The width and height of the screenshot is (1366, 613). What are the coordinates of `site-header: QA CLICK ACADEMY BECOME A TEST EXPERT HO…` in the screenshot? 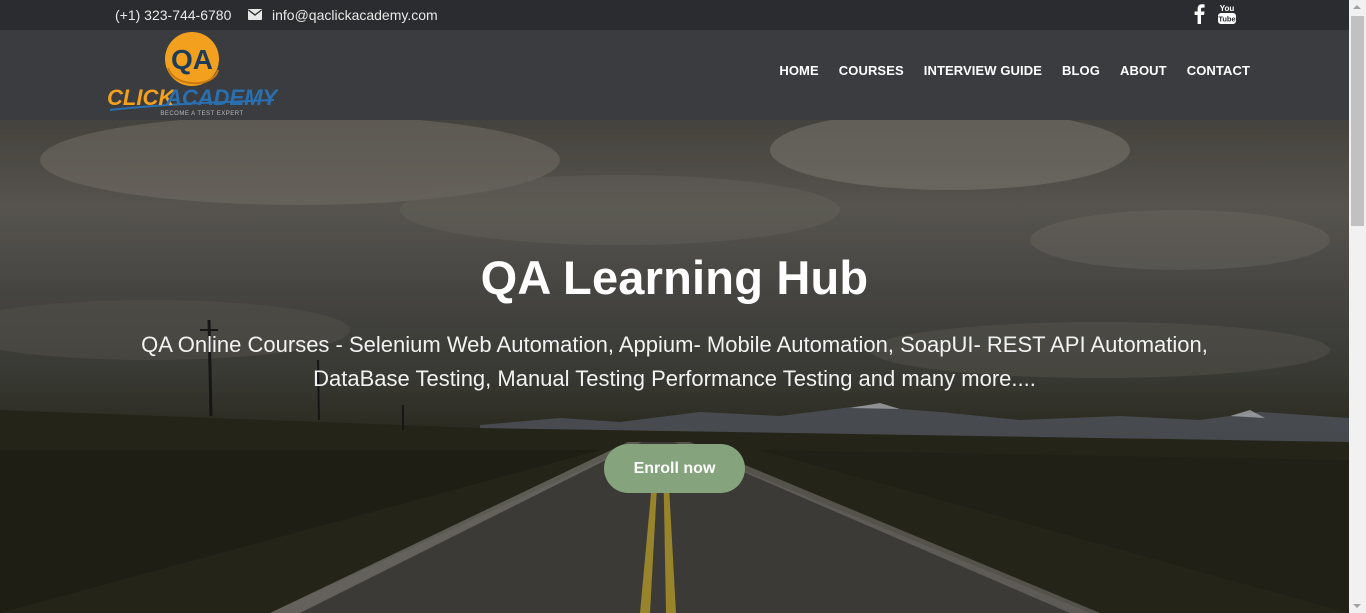 It's located at (674, 75).